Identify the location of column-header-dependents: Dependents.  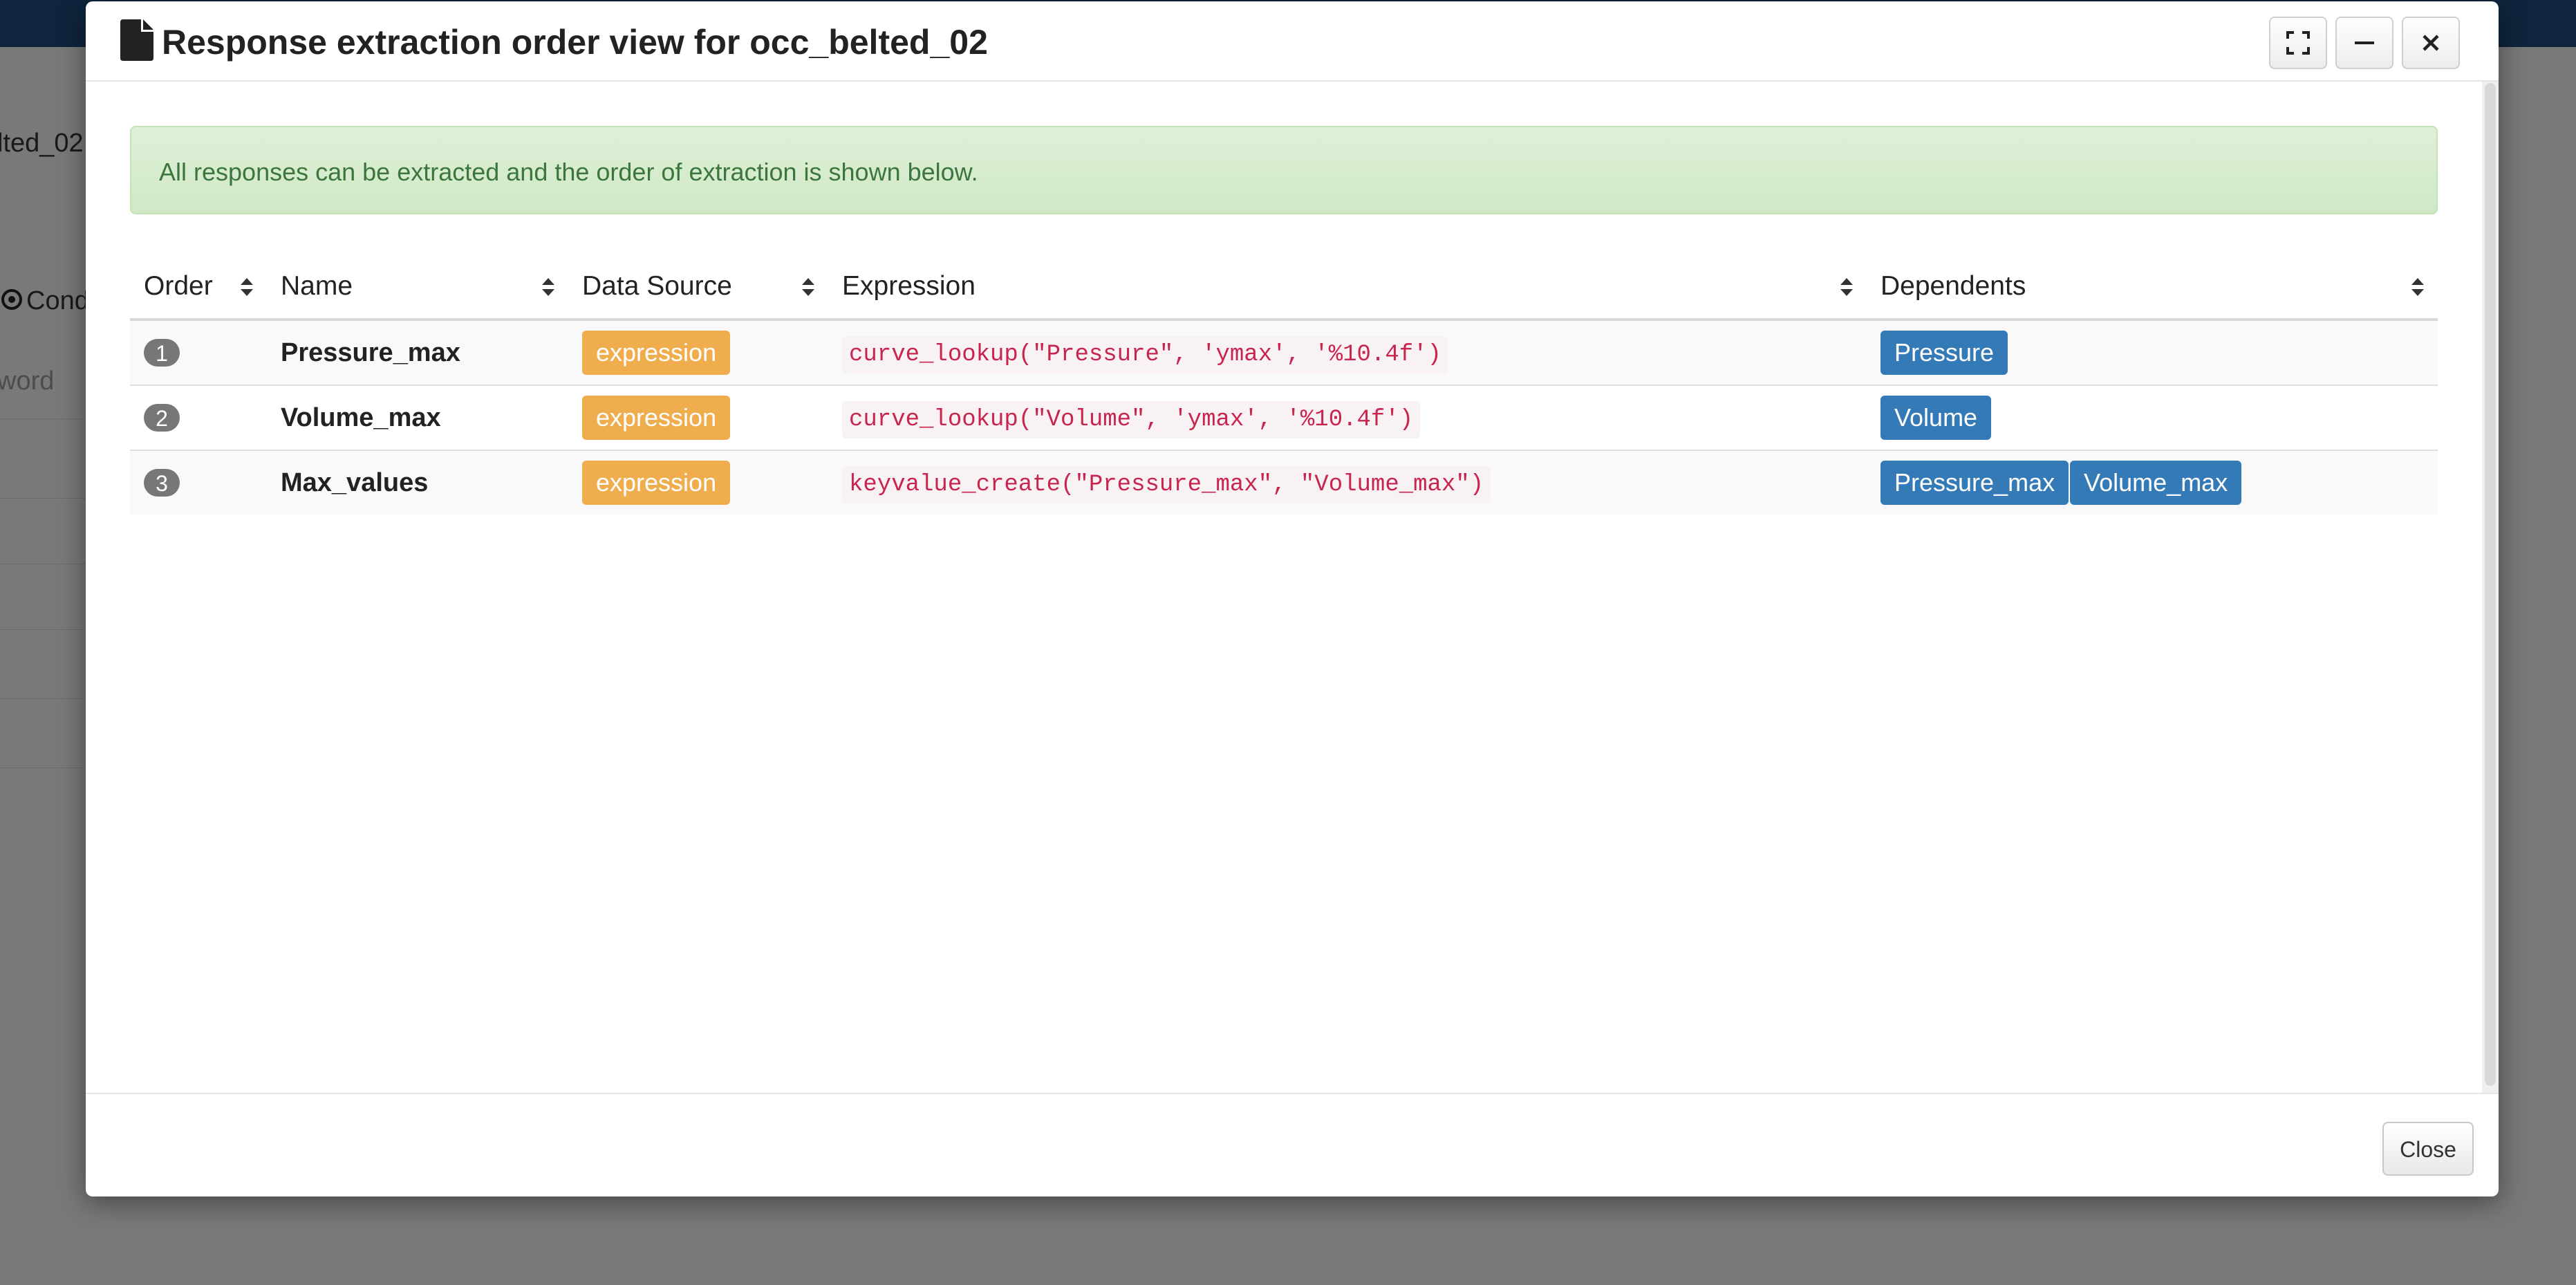
(2152, 288).